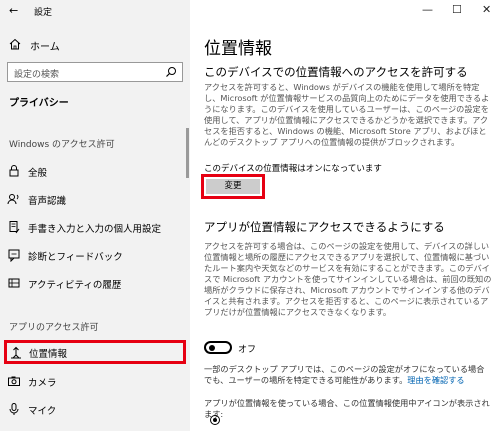 Image resolution: width=500 pixels, height=431 pixels. What do you see at coordinates (93, 171) in the screenshot?
I see `nav-item-general: 全般` at bounding box center [93, 171].